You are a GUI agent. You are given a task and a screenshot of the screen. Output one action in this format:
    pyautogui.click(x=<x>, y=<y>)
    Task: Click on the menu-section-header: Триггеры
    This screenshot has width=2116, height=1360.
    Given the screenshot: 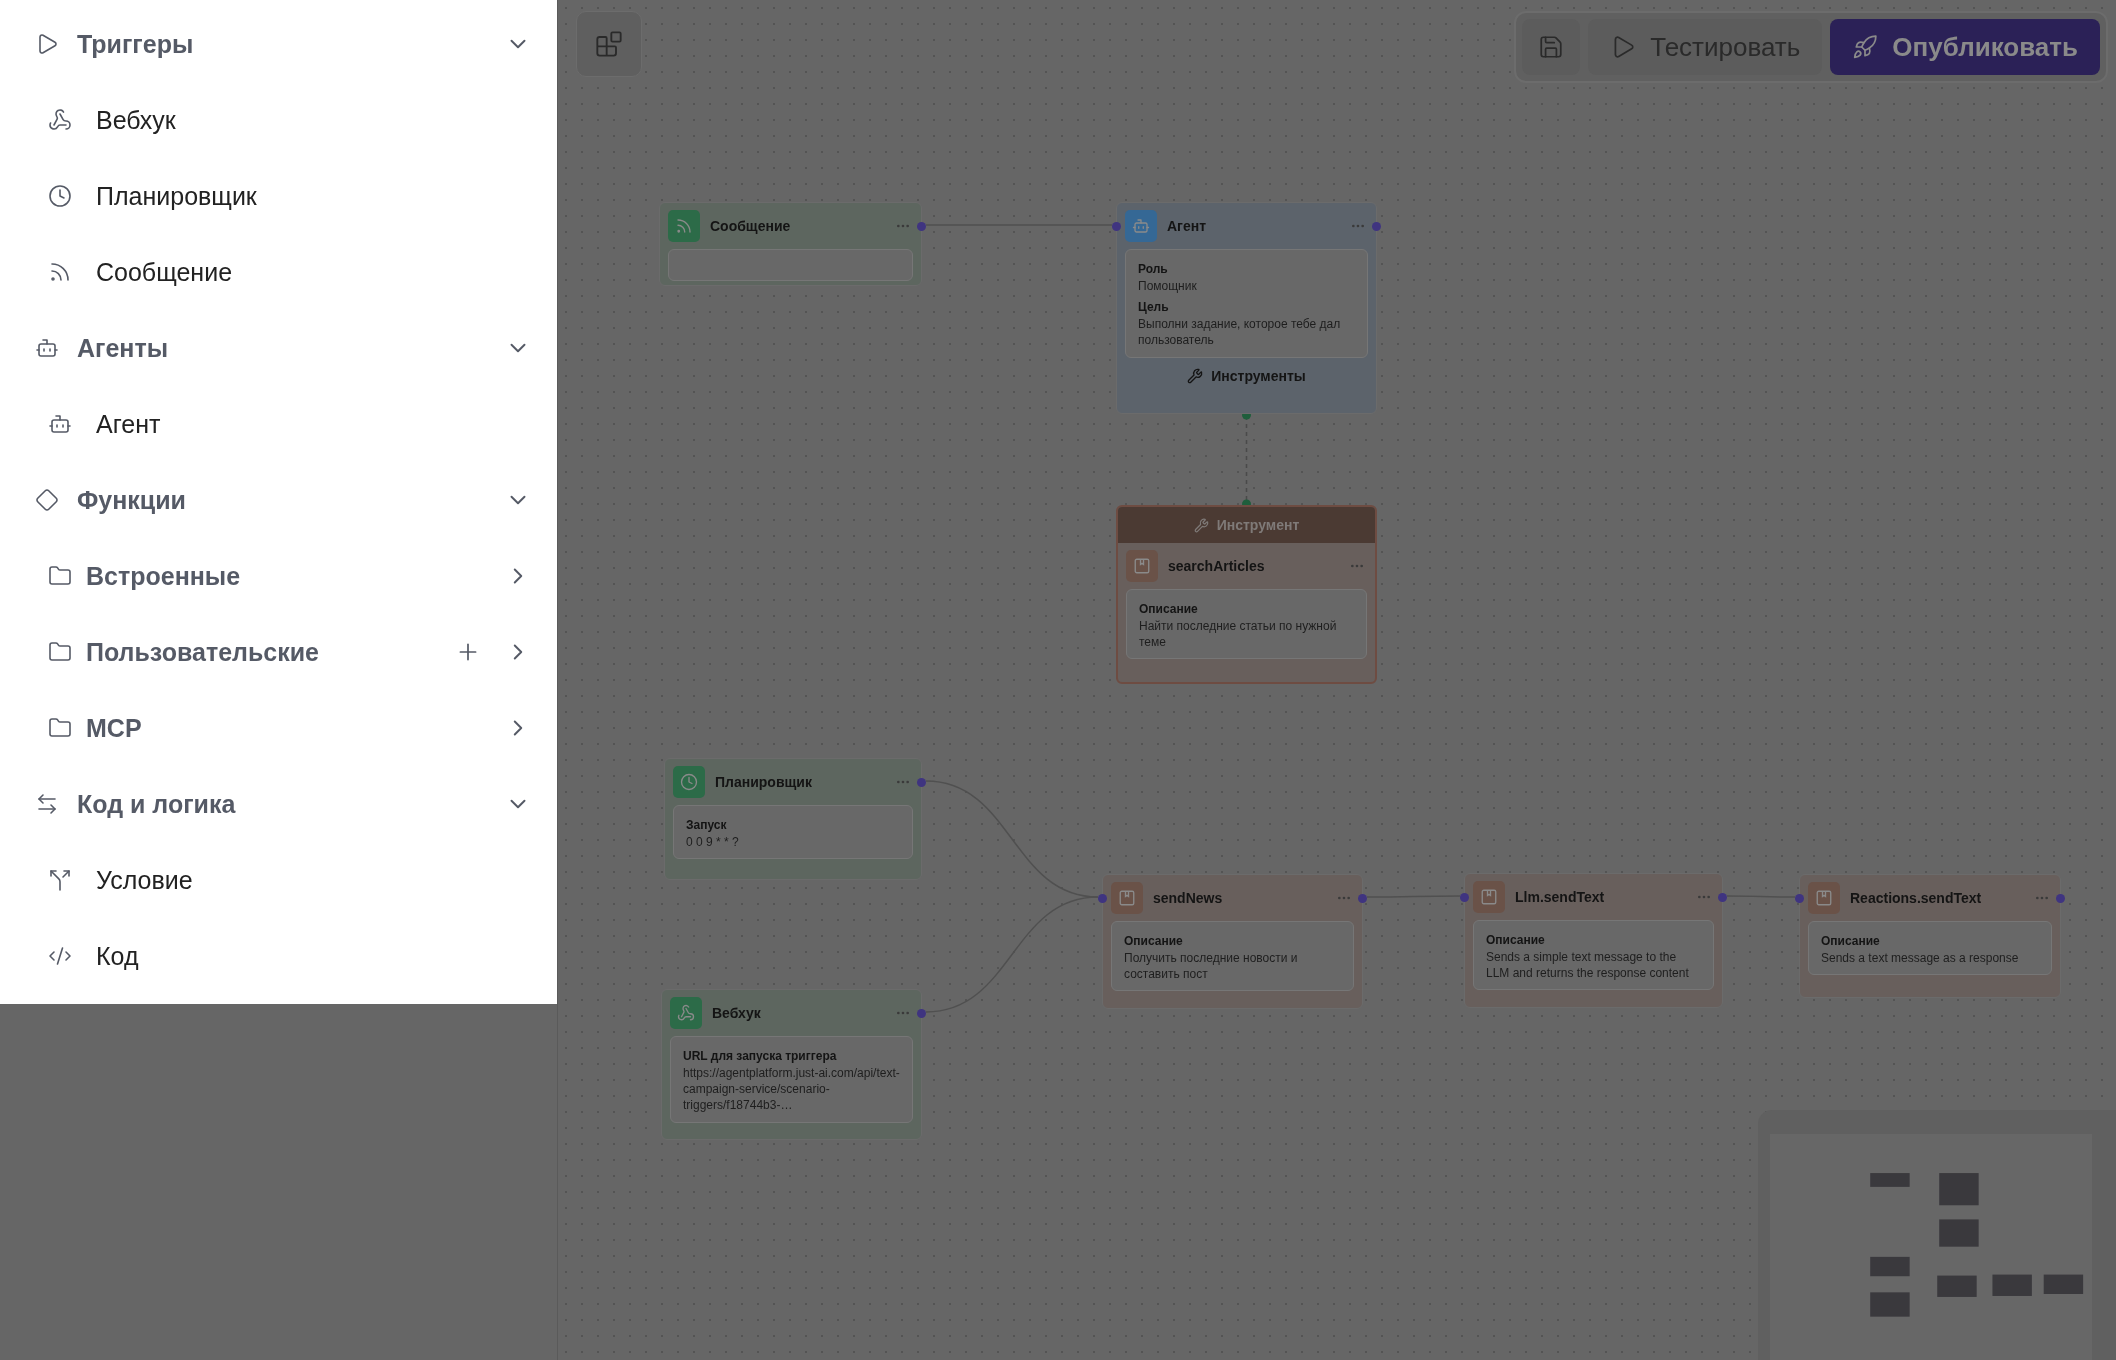 What is the action you would take?
    pyautogui.click(x=278, y=44)
    